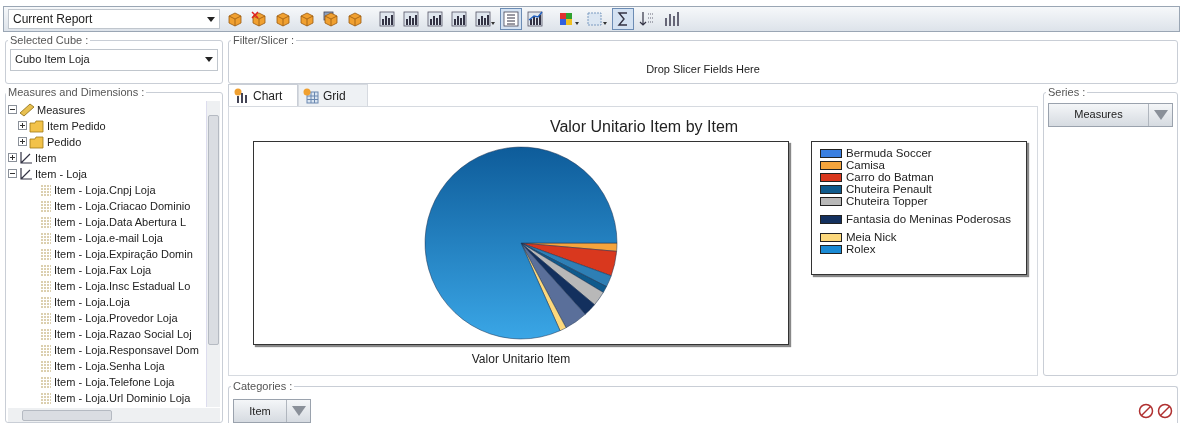  Describe the element at coordinates (114, 415) in the screenshot. I see `horizontal-scrollbar` at that location.